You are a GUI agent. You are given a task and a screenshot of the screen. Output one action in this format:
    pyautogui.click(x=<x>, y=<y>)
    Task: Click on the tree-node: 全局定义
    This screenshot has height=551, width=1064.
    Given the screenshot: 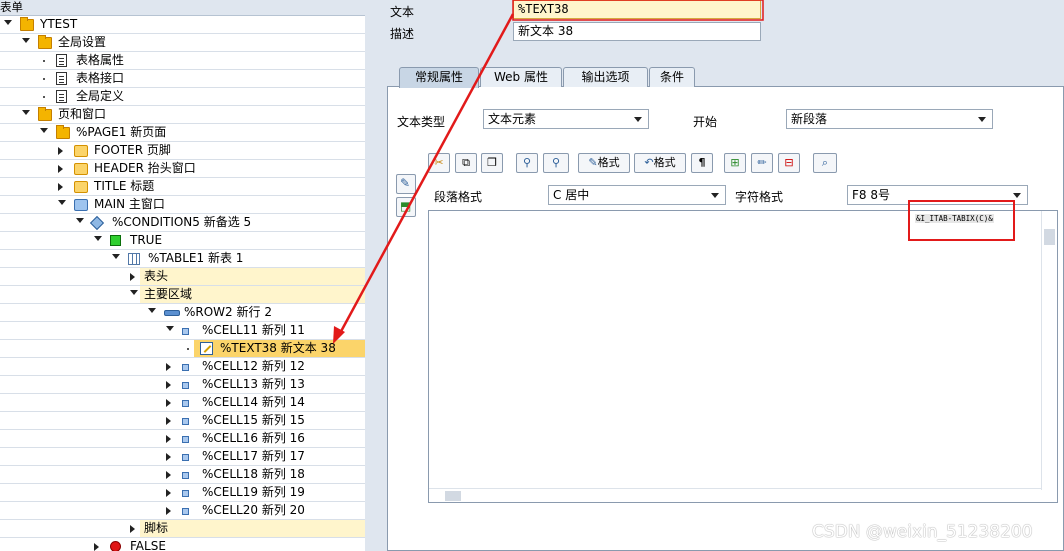 What is the action you would take?
    pyautogui.click(x=182, y=97)
    